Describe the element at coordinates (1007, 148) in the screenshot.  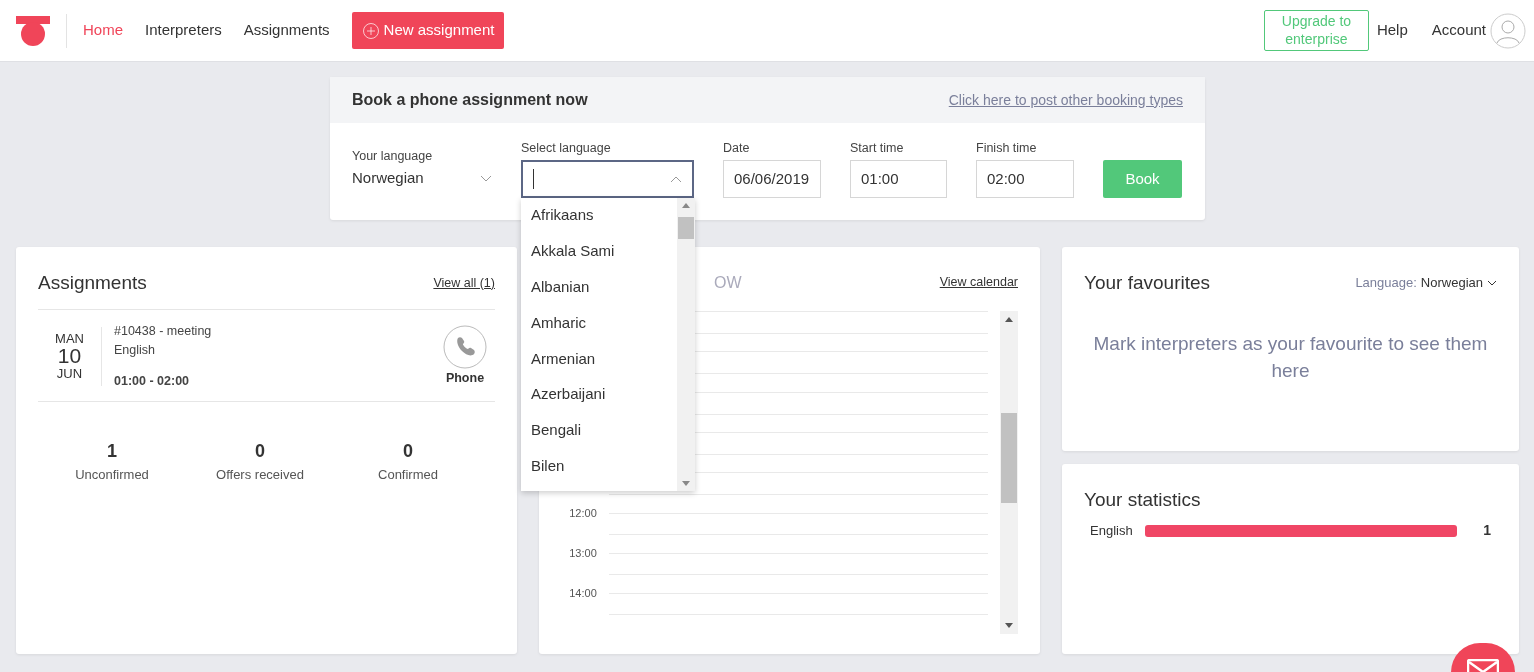
I see `field-label: Finish time` at that location.